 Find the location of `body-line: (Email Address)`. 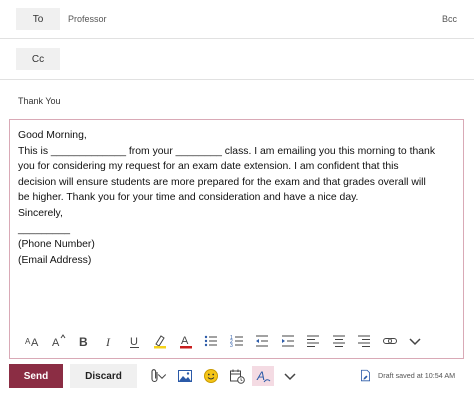

body-line: (Email Address) is located at coordinates (55, 260).